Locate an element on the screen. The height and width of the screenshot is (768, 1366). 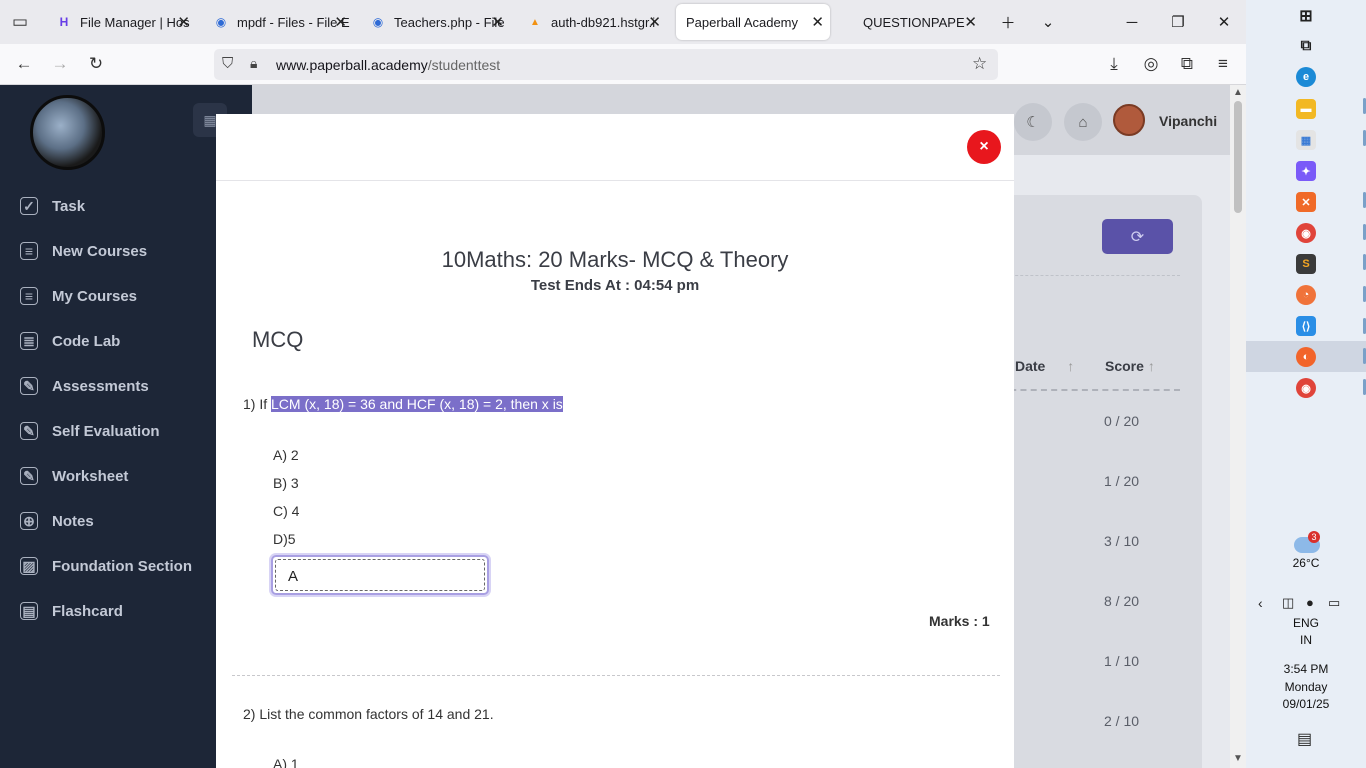
sidebar-item-notes: ⊕ Notes is located at coordinates (57, 521).